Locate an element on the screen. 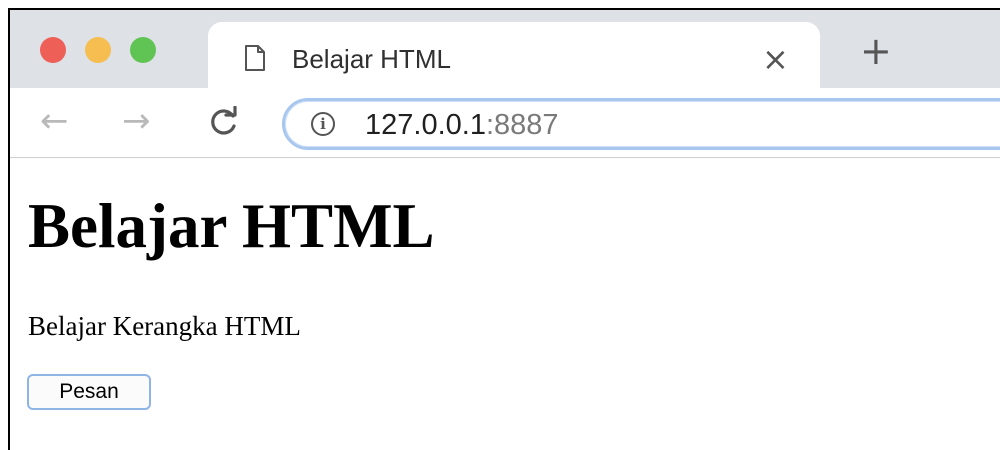 The height and width of the screenshot is (450, 1000). page-heading: Belajar HTML is located at coordinates (231, 226).